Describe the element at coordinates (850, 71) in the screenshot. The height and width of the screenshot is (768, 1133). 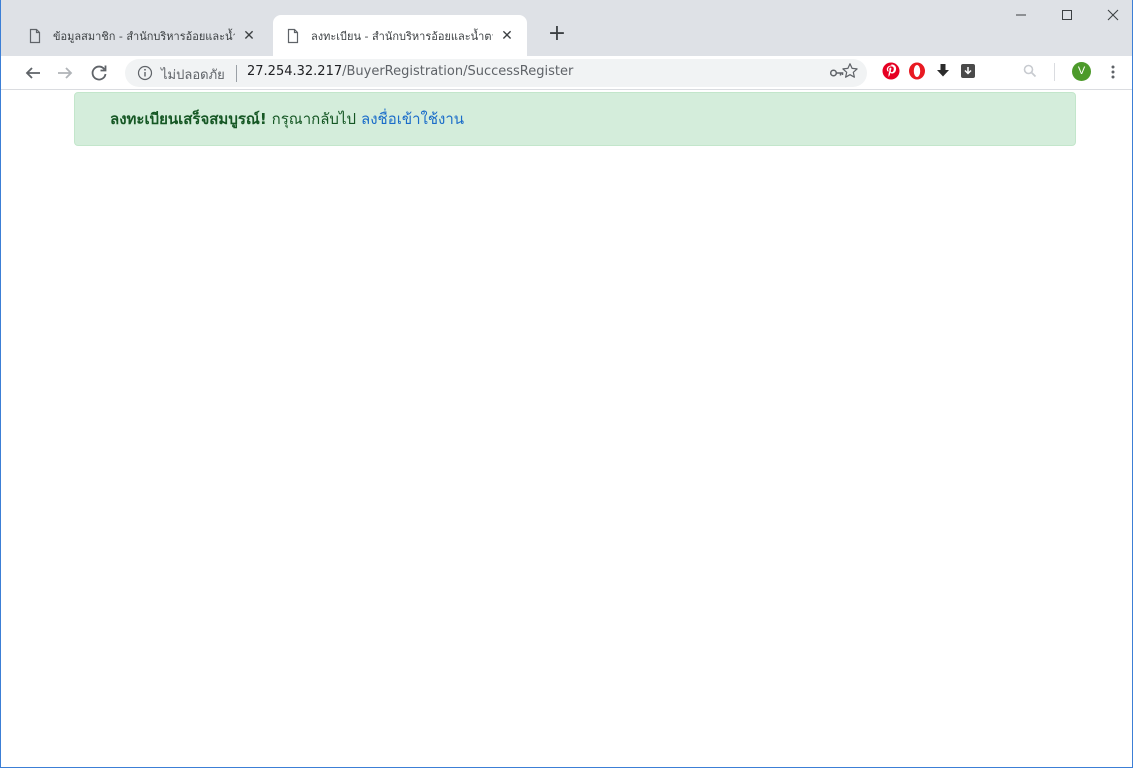
I see `star-icon` at that location.